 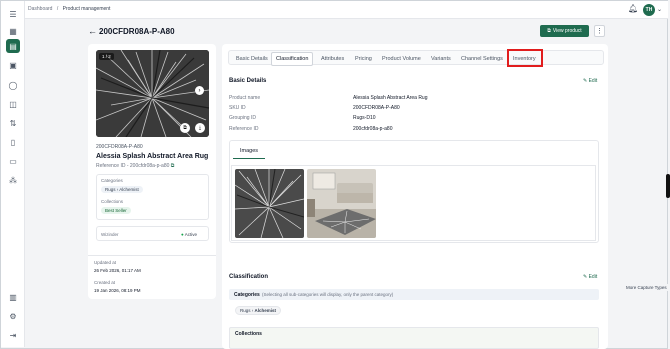 I want to click on thumbnail-room-scene, so click(x=341, y=203).